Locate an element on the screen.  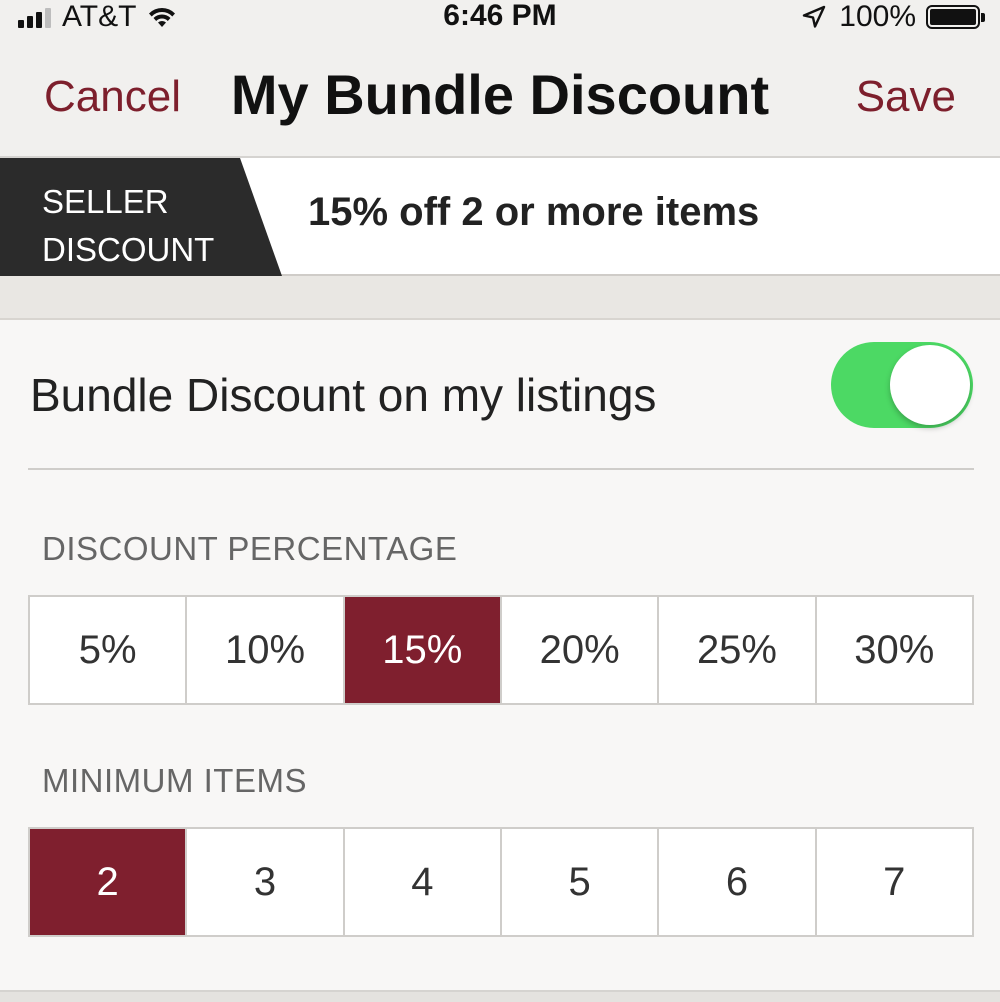
discount-percentage-selector: 5% 10% 15% 20% 25% 30% is located at coordinates (501, 650).